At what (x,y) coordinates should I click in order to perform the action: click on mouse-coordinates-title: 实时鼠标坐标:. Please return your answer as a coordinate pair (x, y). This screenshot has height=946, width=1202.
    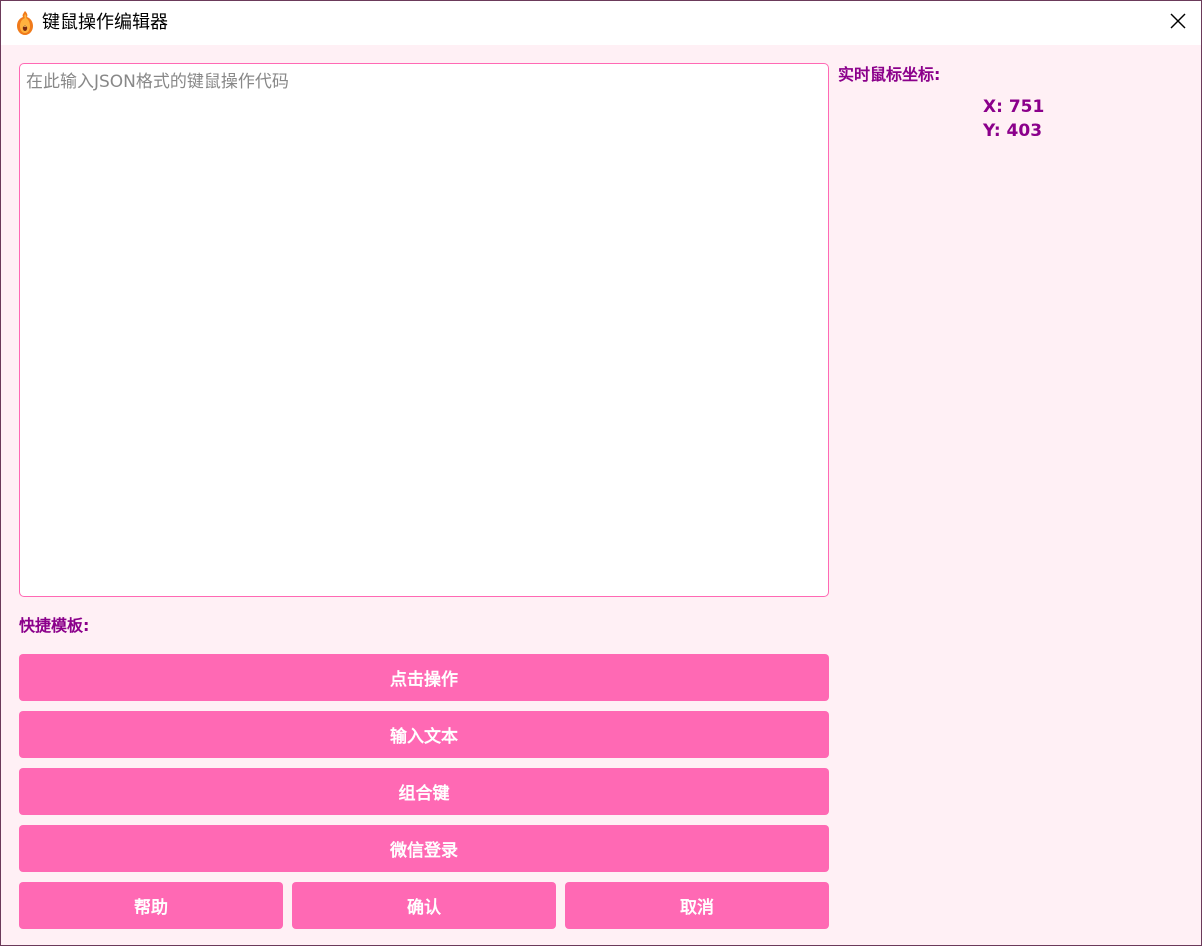
    Looking at the image, I should click on (889, 74).